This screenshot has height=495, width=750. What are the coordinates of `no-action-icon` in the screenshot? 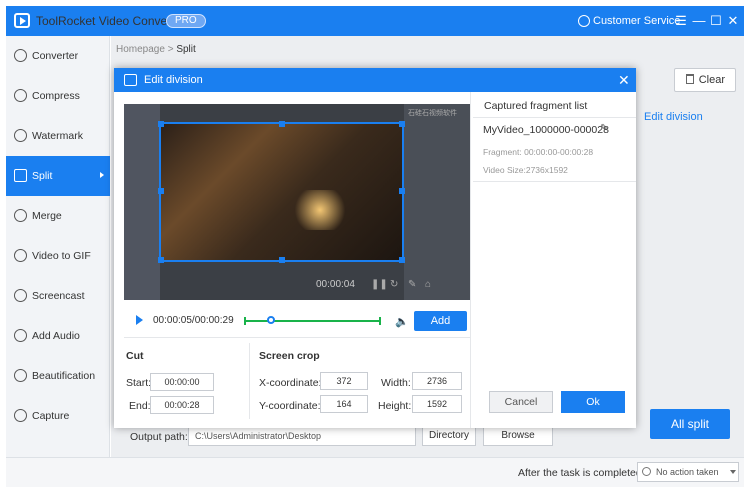 It's located at (646, 471).